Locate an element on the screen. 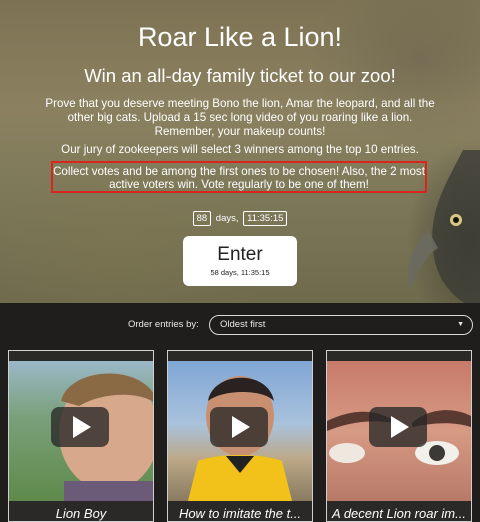 This screenshot has width=480, height=522. order-label: Order entries by: is located at coordinates (163, 324).